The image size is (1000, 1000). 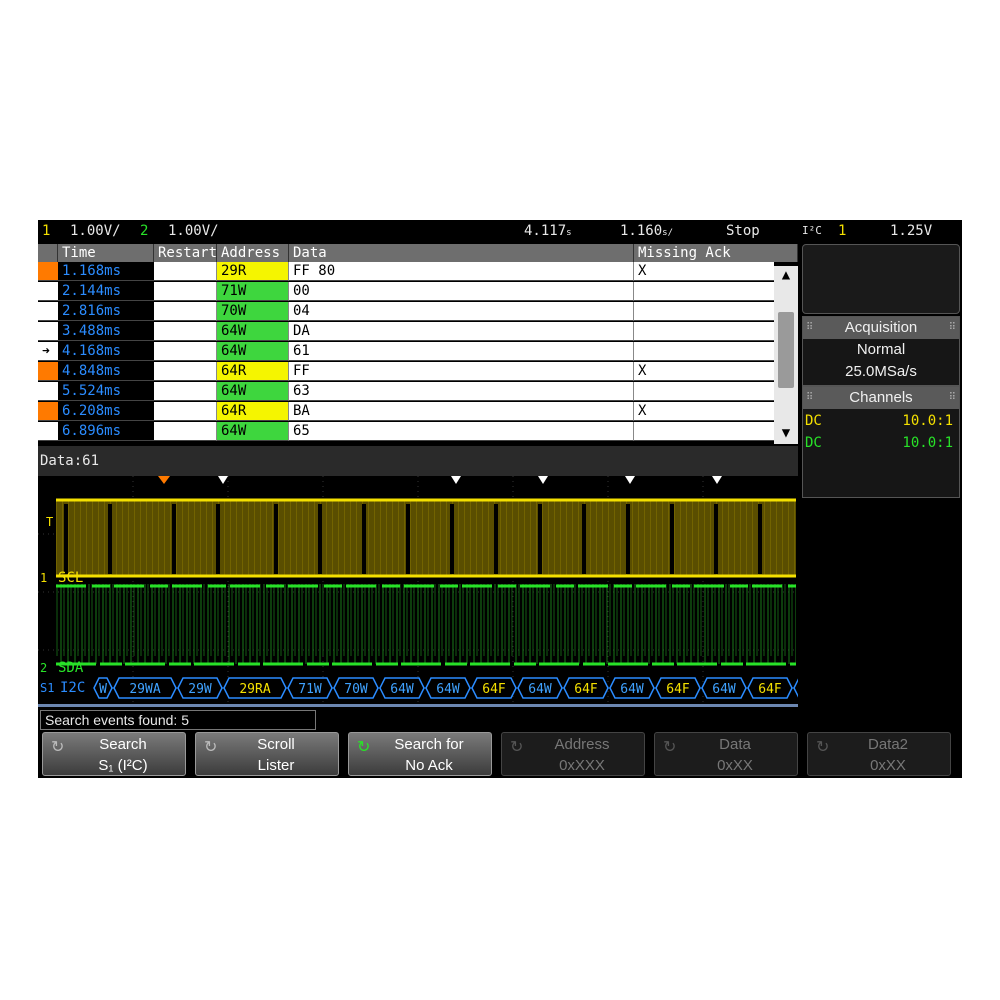 What do you see at coordinates (461, 271) in the screenshot?
I see `data-cell: FF 80` at bounding box center [461, 271].